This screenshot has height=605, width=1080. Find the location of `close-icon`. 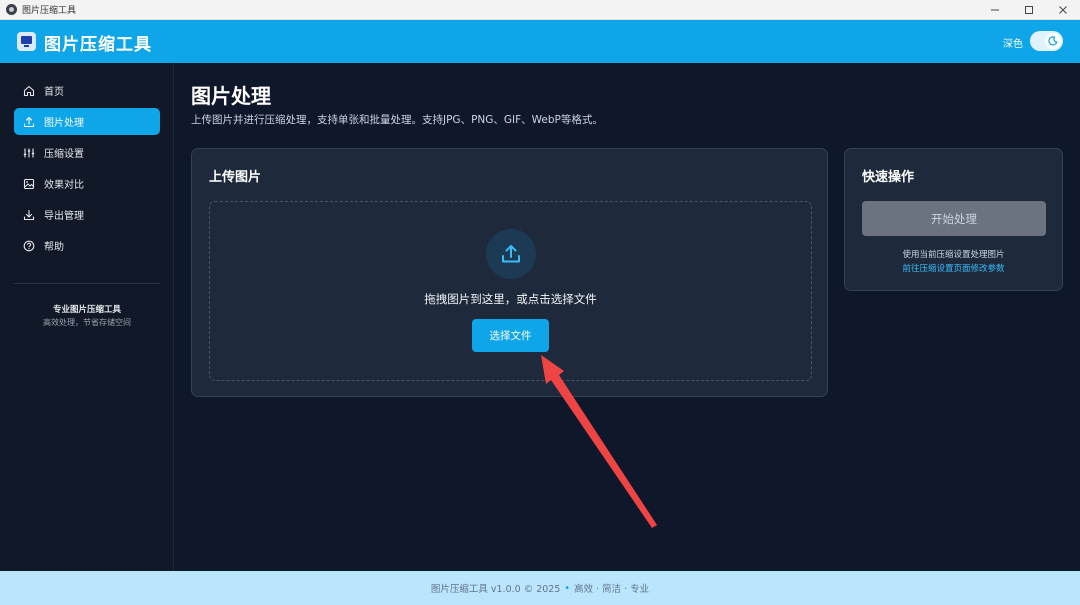

close-icon is located at coordinates (1063, 10).